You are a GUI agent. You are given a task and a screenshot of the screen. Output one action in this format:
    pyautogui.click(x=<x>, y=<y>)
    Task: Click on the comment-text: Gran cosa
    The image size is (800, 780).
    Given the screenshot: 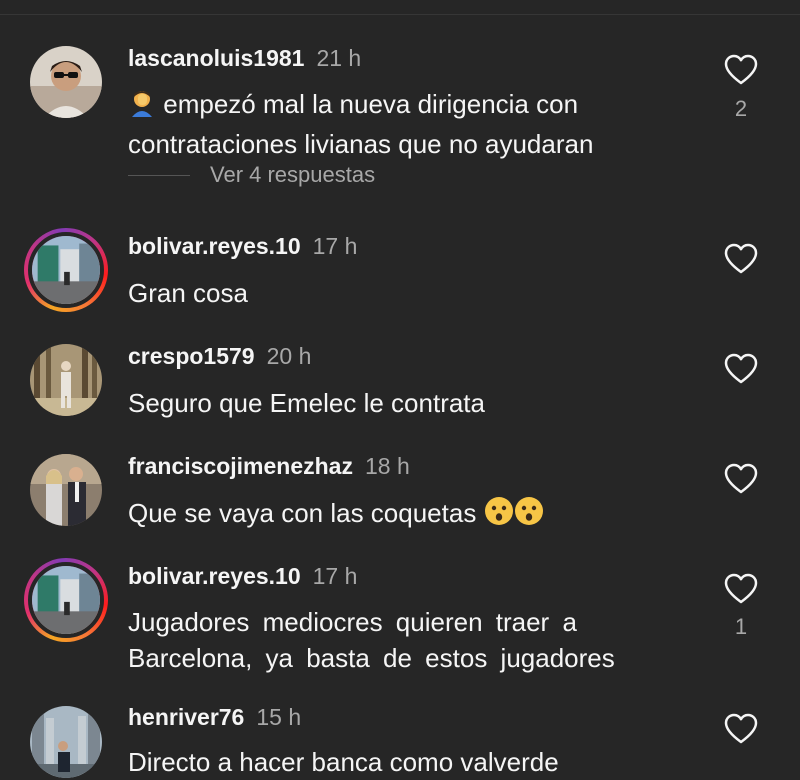 What is the action you would take?
    pyautogui.click(x=188, y=293)
    